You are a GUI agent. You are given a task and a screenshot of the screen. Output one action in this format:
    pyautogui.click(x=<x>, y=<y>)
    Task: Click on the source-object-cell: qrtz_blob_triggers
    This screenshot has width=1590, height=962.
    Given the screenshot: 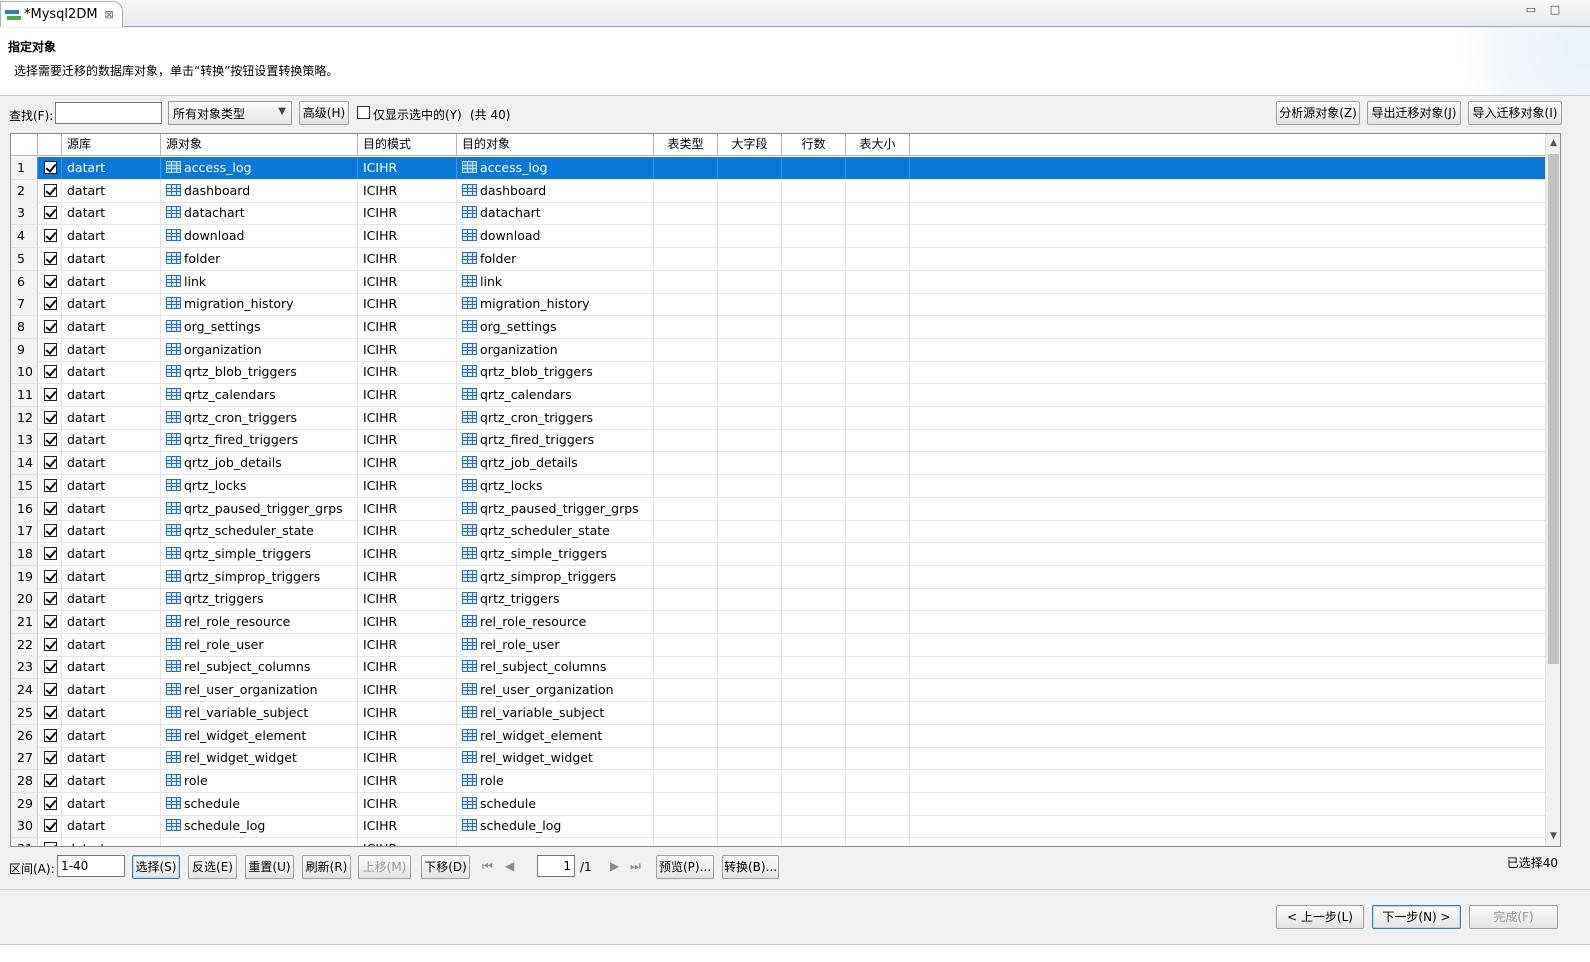 What is the action you would take?
    pyautogui.click(x=259, y=372)
    